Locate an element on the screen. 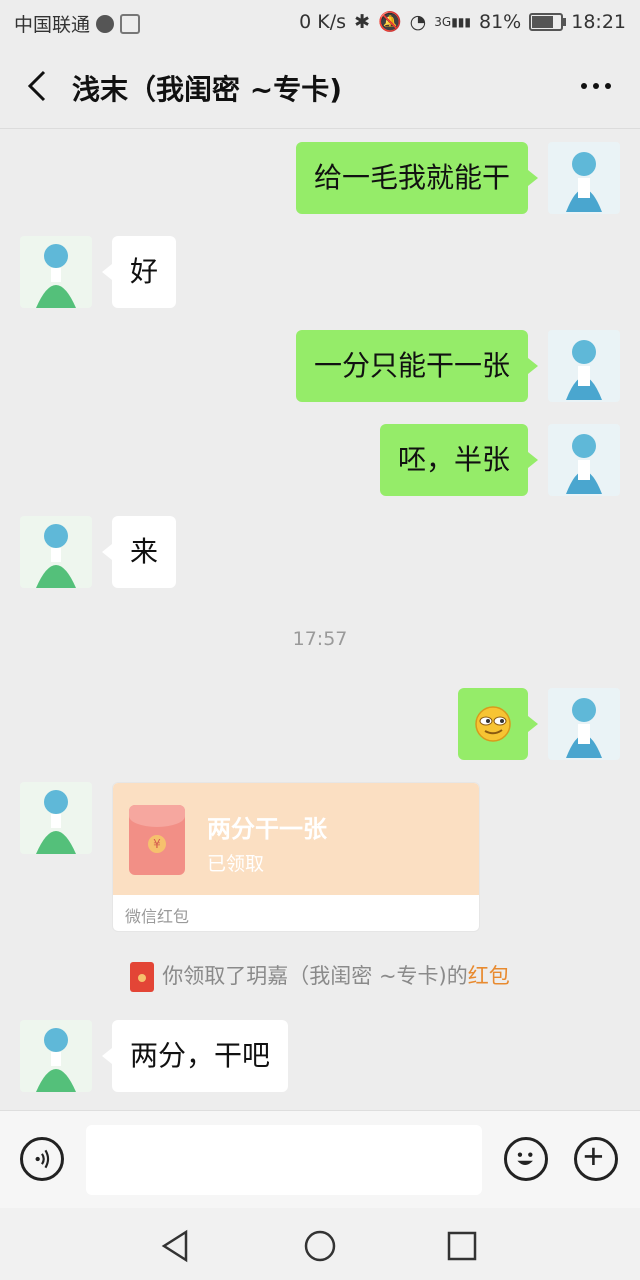 This screenshot has height=1280, width=640. system-message-text: 你领取了玥嘉（我闺密 ~专卡)的 is located at coordinates (315, 976).